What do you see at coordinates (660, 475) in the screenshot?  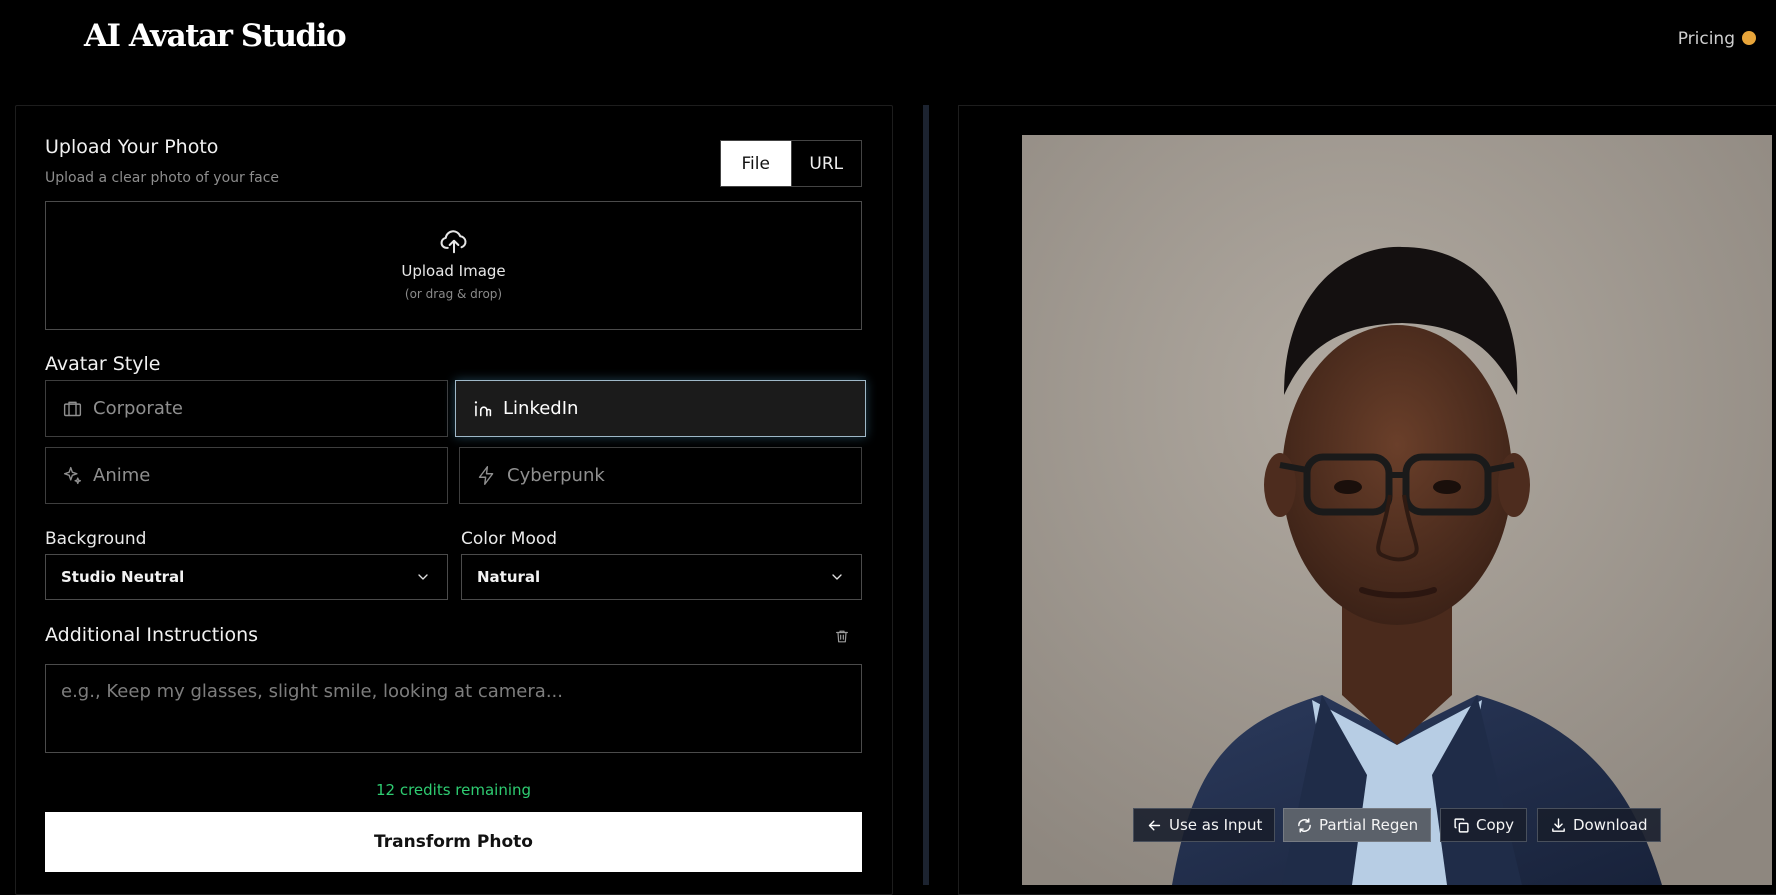 I see `style-option-cyberpunk: Cyberpunk` at bounding box center [660, 475].